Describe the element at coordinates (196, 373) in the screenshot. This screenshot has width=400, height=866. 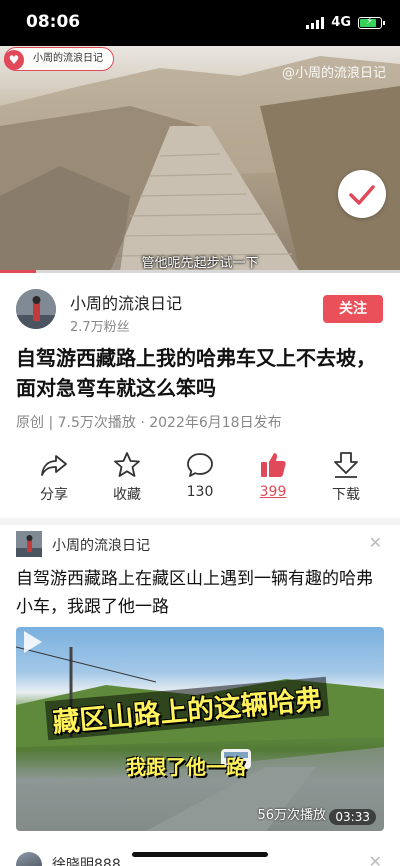
I see `video-title: 自驾游西藏路上我的哈弗车又上不去坡，面对急弯车就这么笨吗` at that location.